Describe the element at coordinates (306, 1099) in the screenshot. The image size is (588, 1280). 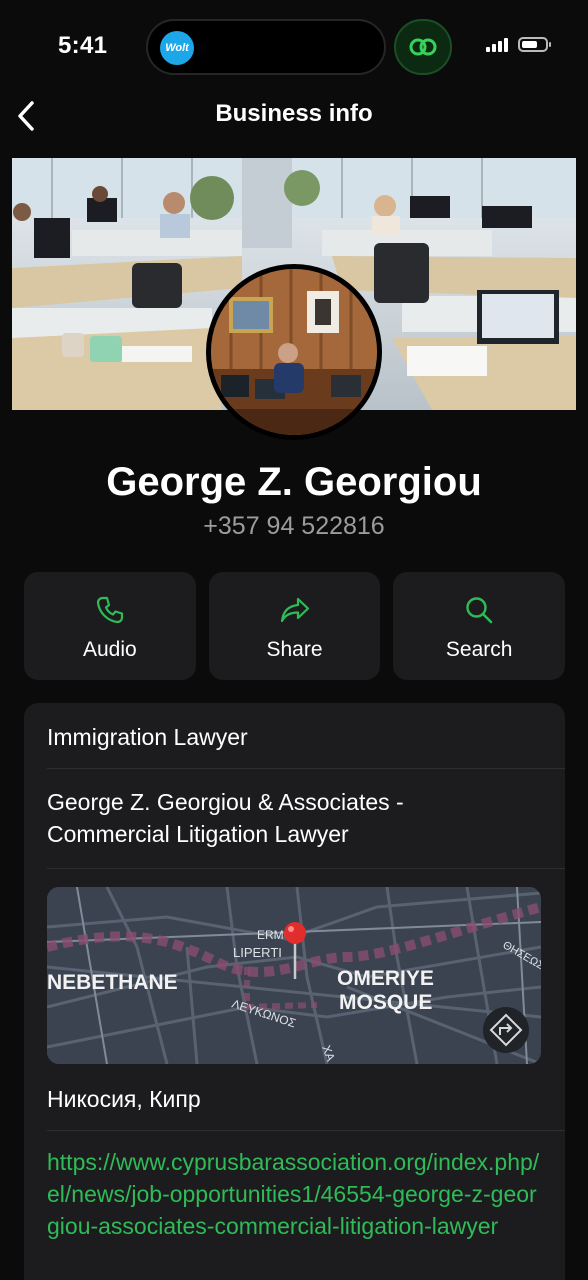
I see `business-address: Никосия, Кипр` at that location.